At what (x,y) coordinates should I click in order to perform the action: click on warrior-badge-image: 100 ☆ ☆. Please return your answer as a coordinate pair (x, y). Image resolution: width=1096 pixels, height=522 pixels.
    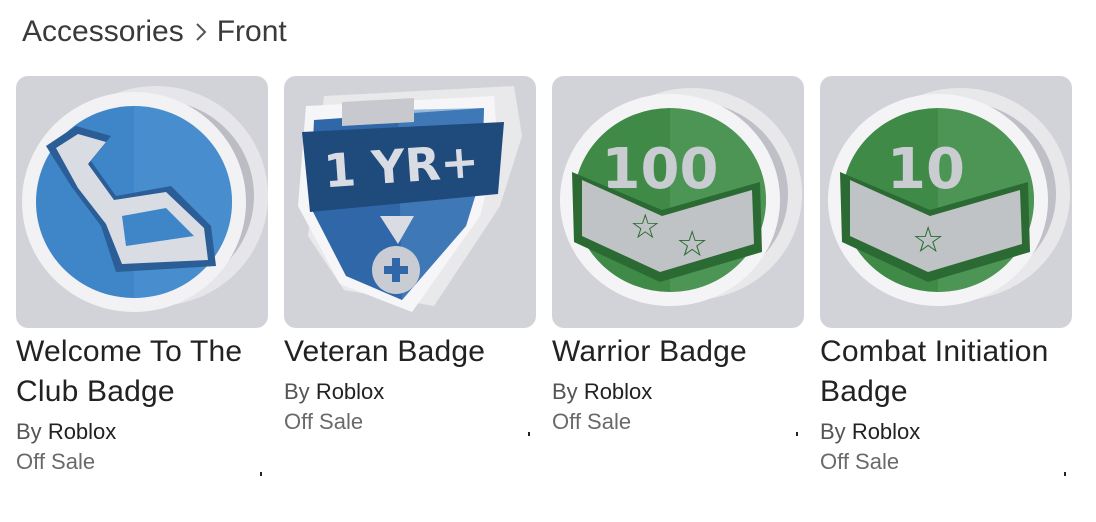
    Looking at the image, I should click on (681, 197).